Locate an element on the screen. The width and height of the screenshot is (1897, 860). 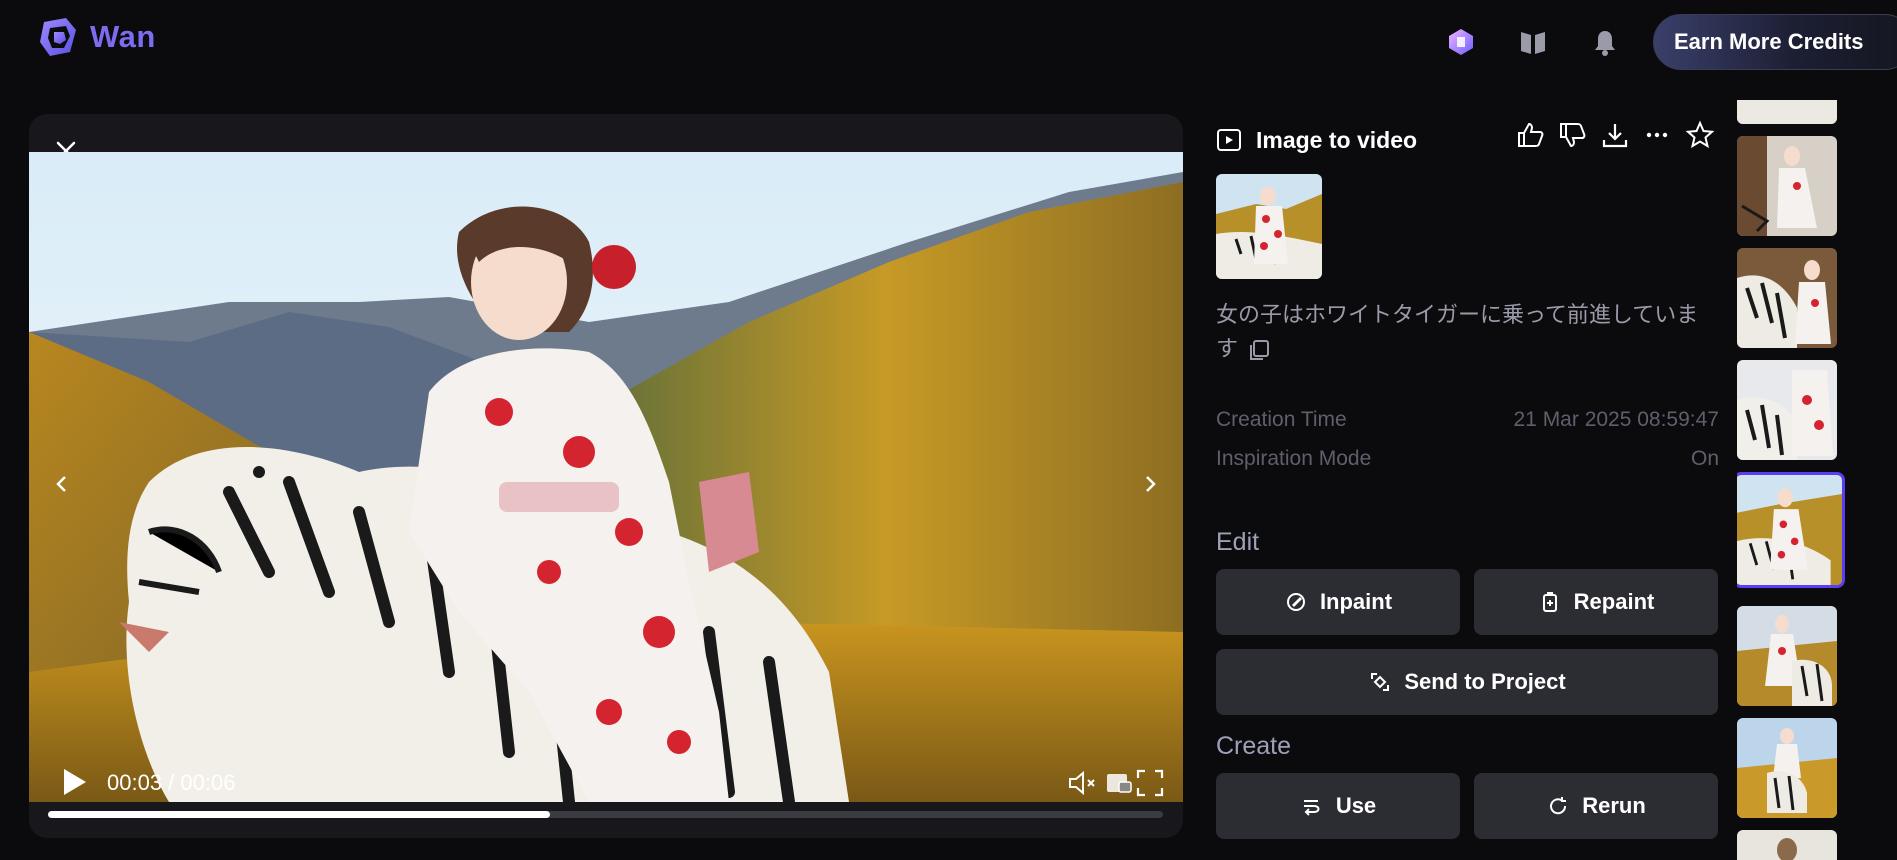
library-icon is located at coordinates (1533, 43).